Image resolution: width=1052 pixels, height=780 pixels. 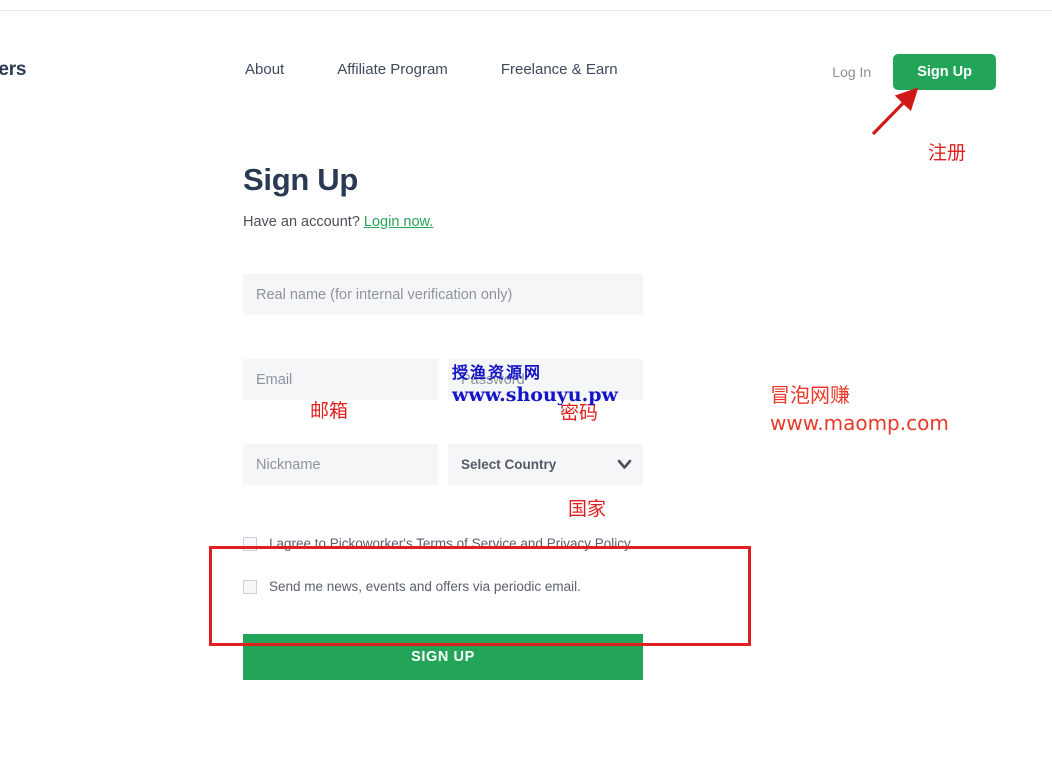 I want to click on terms-checkbox, so click(x=250, y=543).